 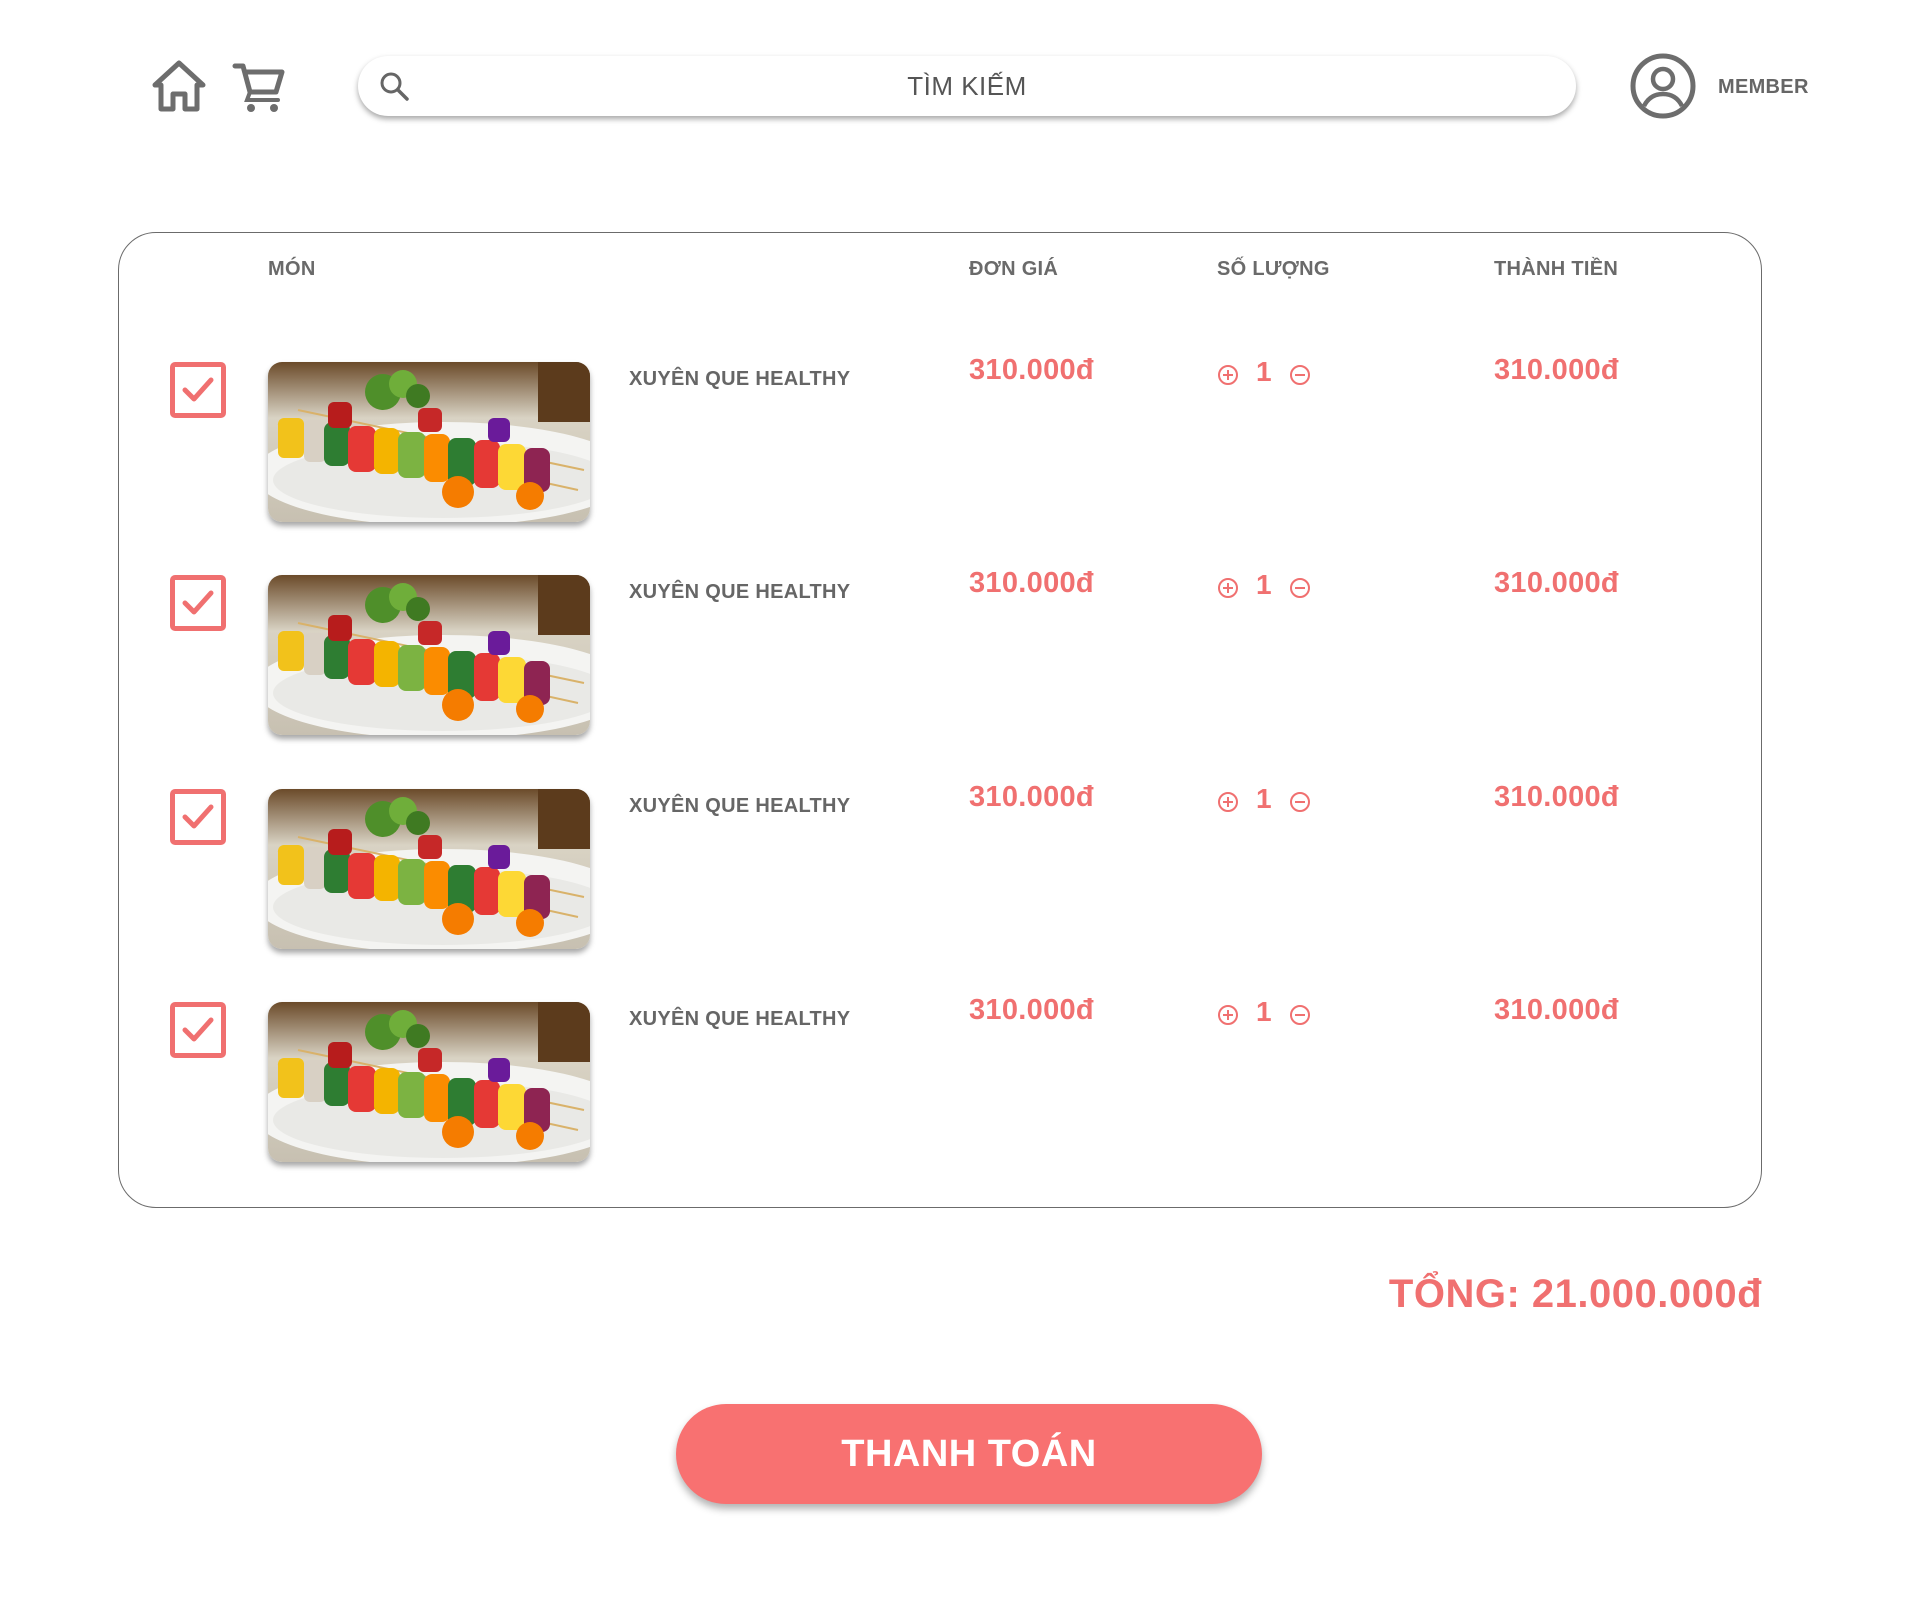 What do you see at coordinates (1663, 86) in the screenshot?
I see `user-circle-icon` at bounding box center [1663, 86].